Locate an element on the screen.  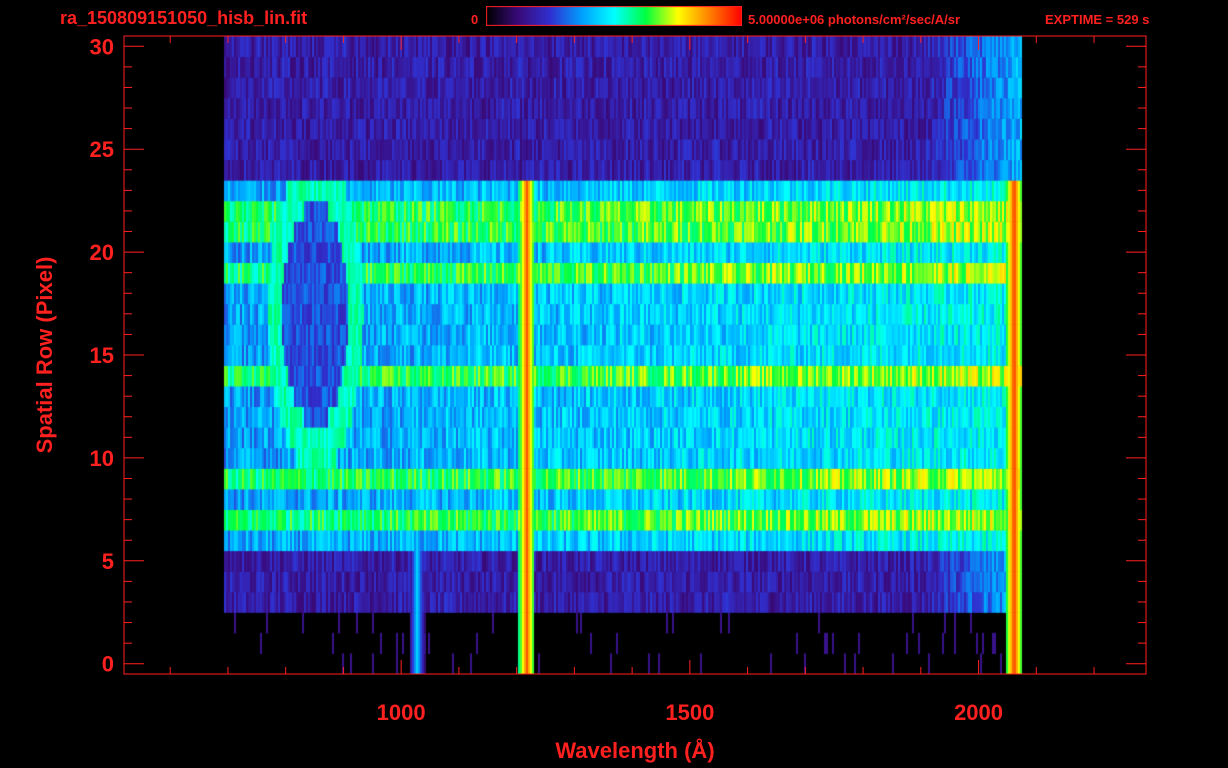
y-tick-label: 20 is located at coordinates (102, 252).